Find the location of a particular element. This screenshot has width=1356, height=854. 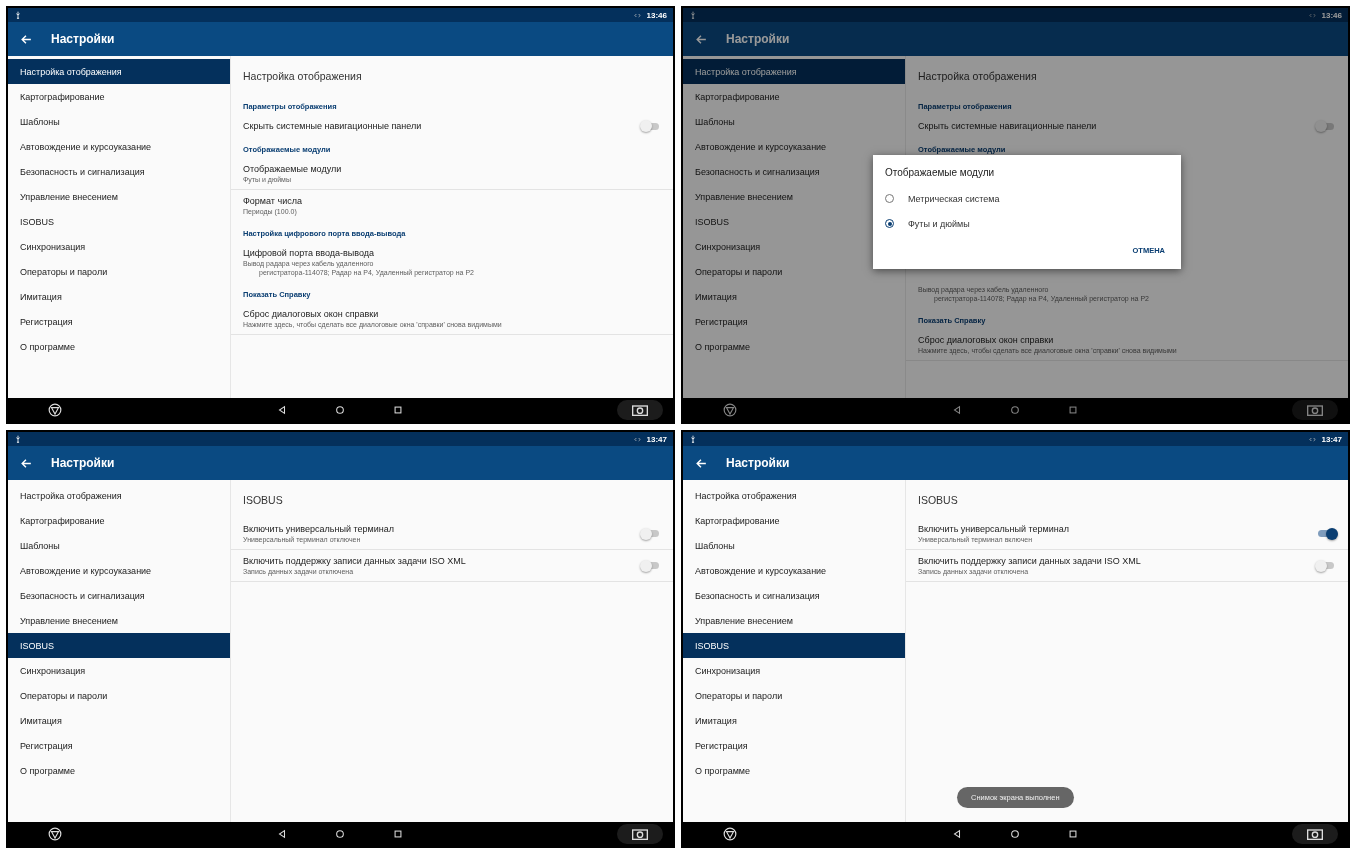

option-label: Метрическая система is located at coordinates (954, 198).